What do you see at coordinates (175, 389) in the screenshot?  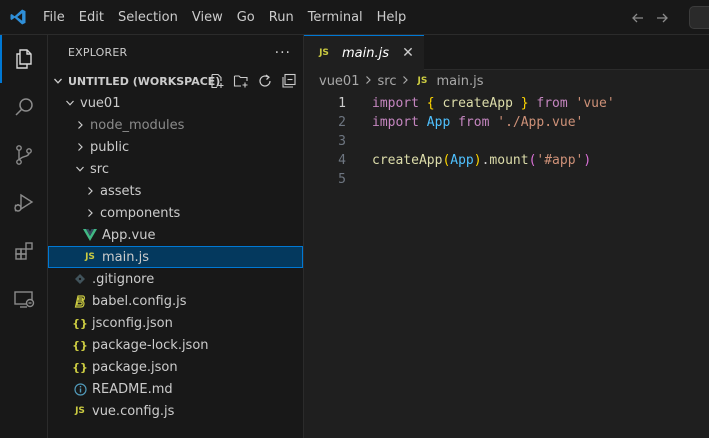 I see `tree-item-readme-md: README.md` at bounding box center [175, 389].